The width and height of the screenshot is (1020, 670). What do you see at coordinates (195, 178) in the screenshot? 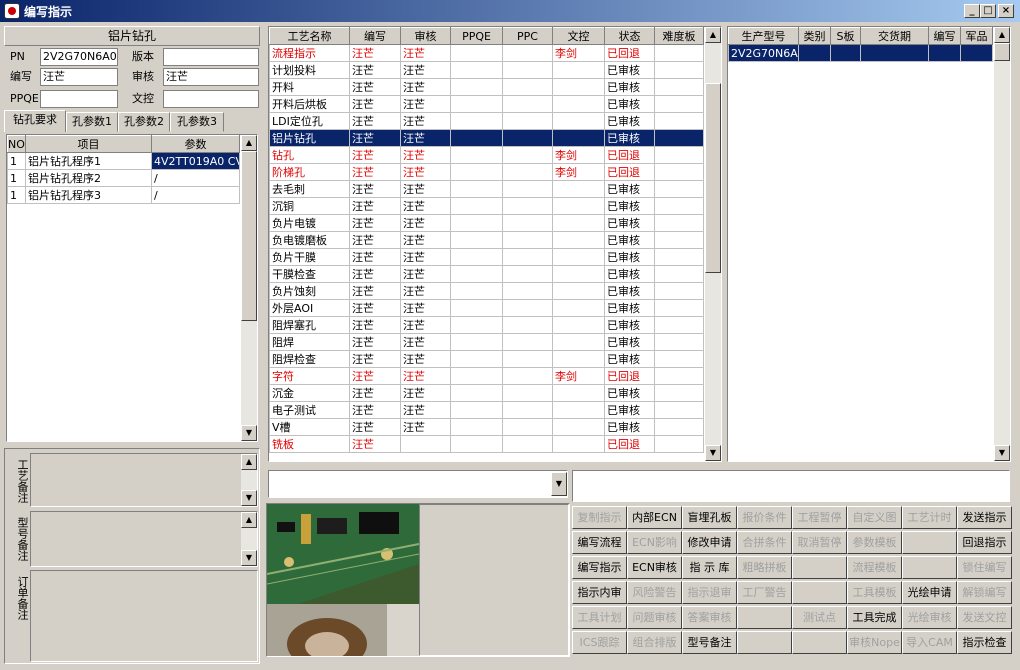
I see `param-cell-param: /` at bounding box center [195, 178].